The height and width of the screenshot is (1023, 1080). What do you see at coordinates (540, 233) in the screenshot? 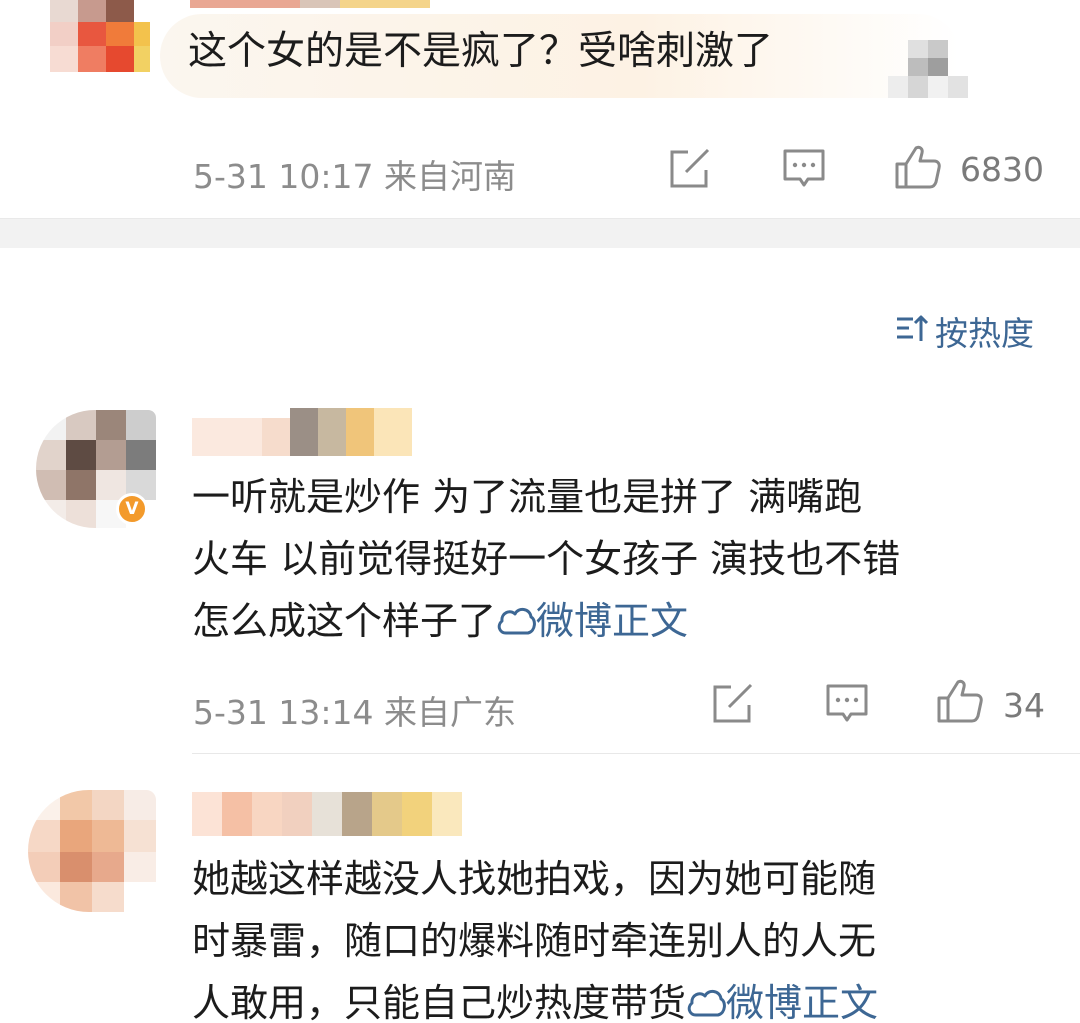
I see `section-divider` at bounding box center [540, 233].